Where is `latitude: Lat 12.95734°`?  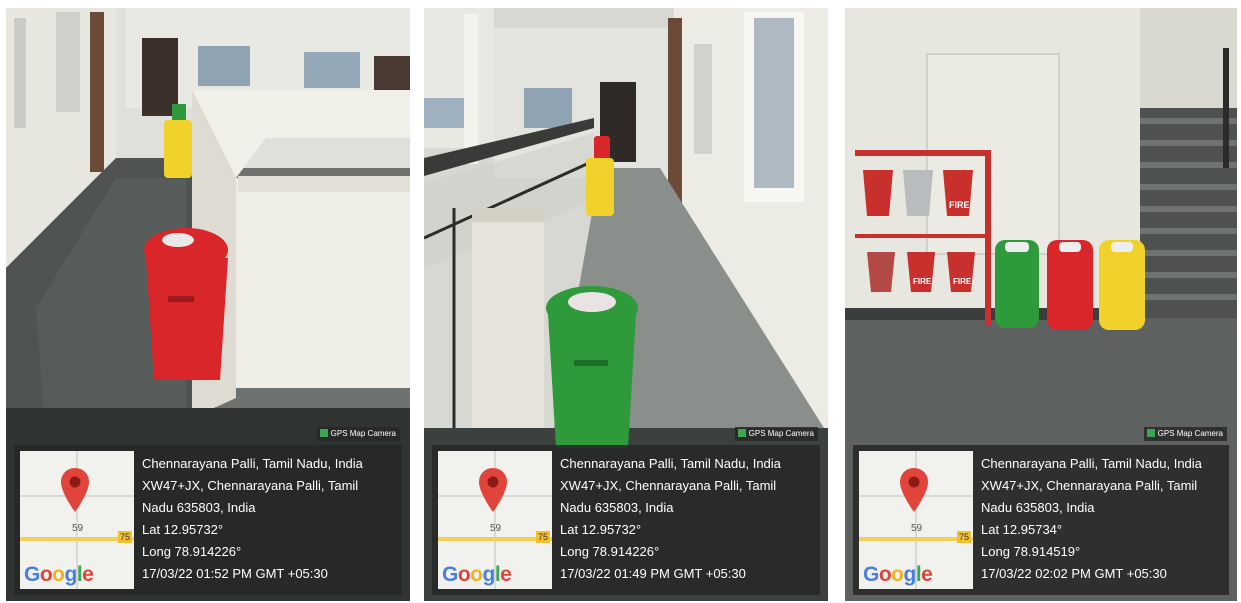 latitude: Lat 12.95734° is located at coordinates (1022, 529).